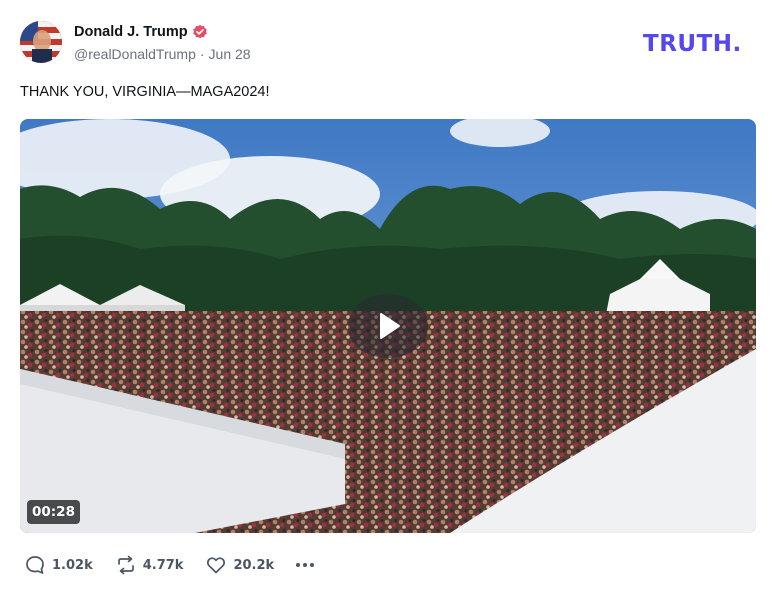 Image resolution: width=777 pixels, height=595 pixels. Describe the element at coordinates (72, 565) in the screenshot. I see `reply-count: 1.02k` at that location.